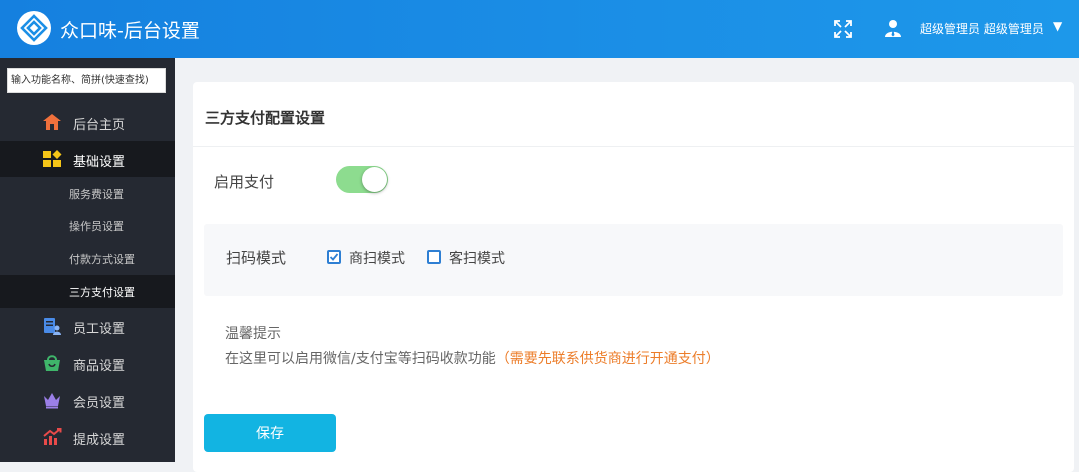 The width and height of the screenshot is (1079, 472). Describe the element at coordinates (270, 433) in the screenshot. I see `save-button: 保存` at that location.